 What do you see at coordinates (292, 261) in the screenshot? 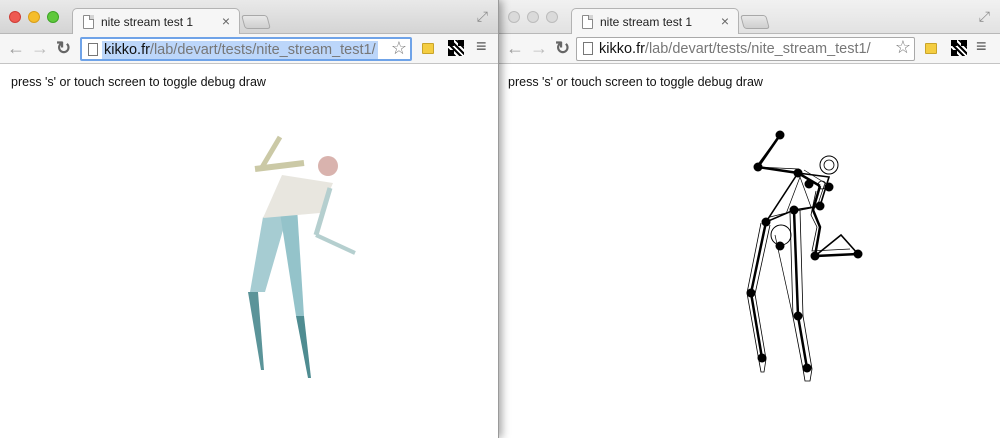
I see `thigh-right` at bounding box center [292, 261].